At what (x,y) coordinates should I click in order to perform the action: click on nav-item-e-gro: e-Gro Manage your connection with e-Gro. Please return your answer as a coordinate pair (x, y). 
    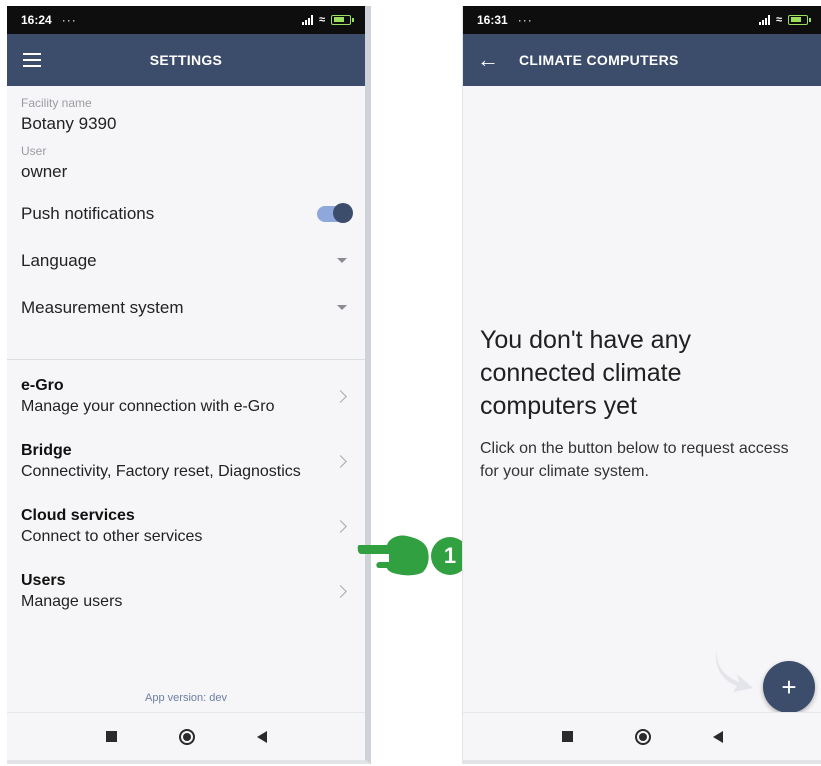
    Looking at the image, I should click on (186, 396).